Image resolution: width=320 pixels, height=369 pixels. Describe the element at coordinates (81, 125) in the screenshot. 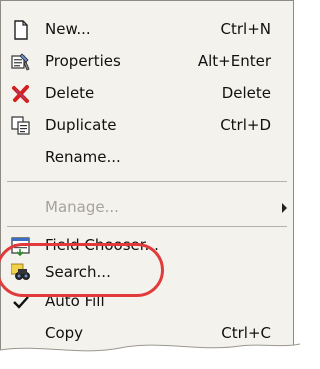

I see `menu-item-label: Duplicate` at that location.